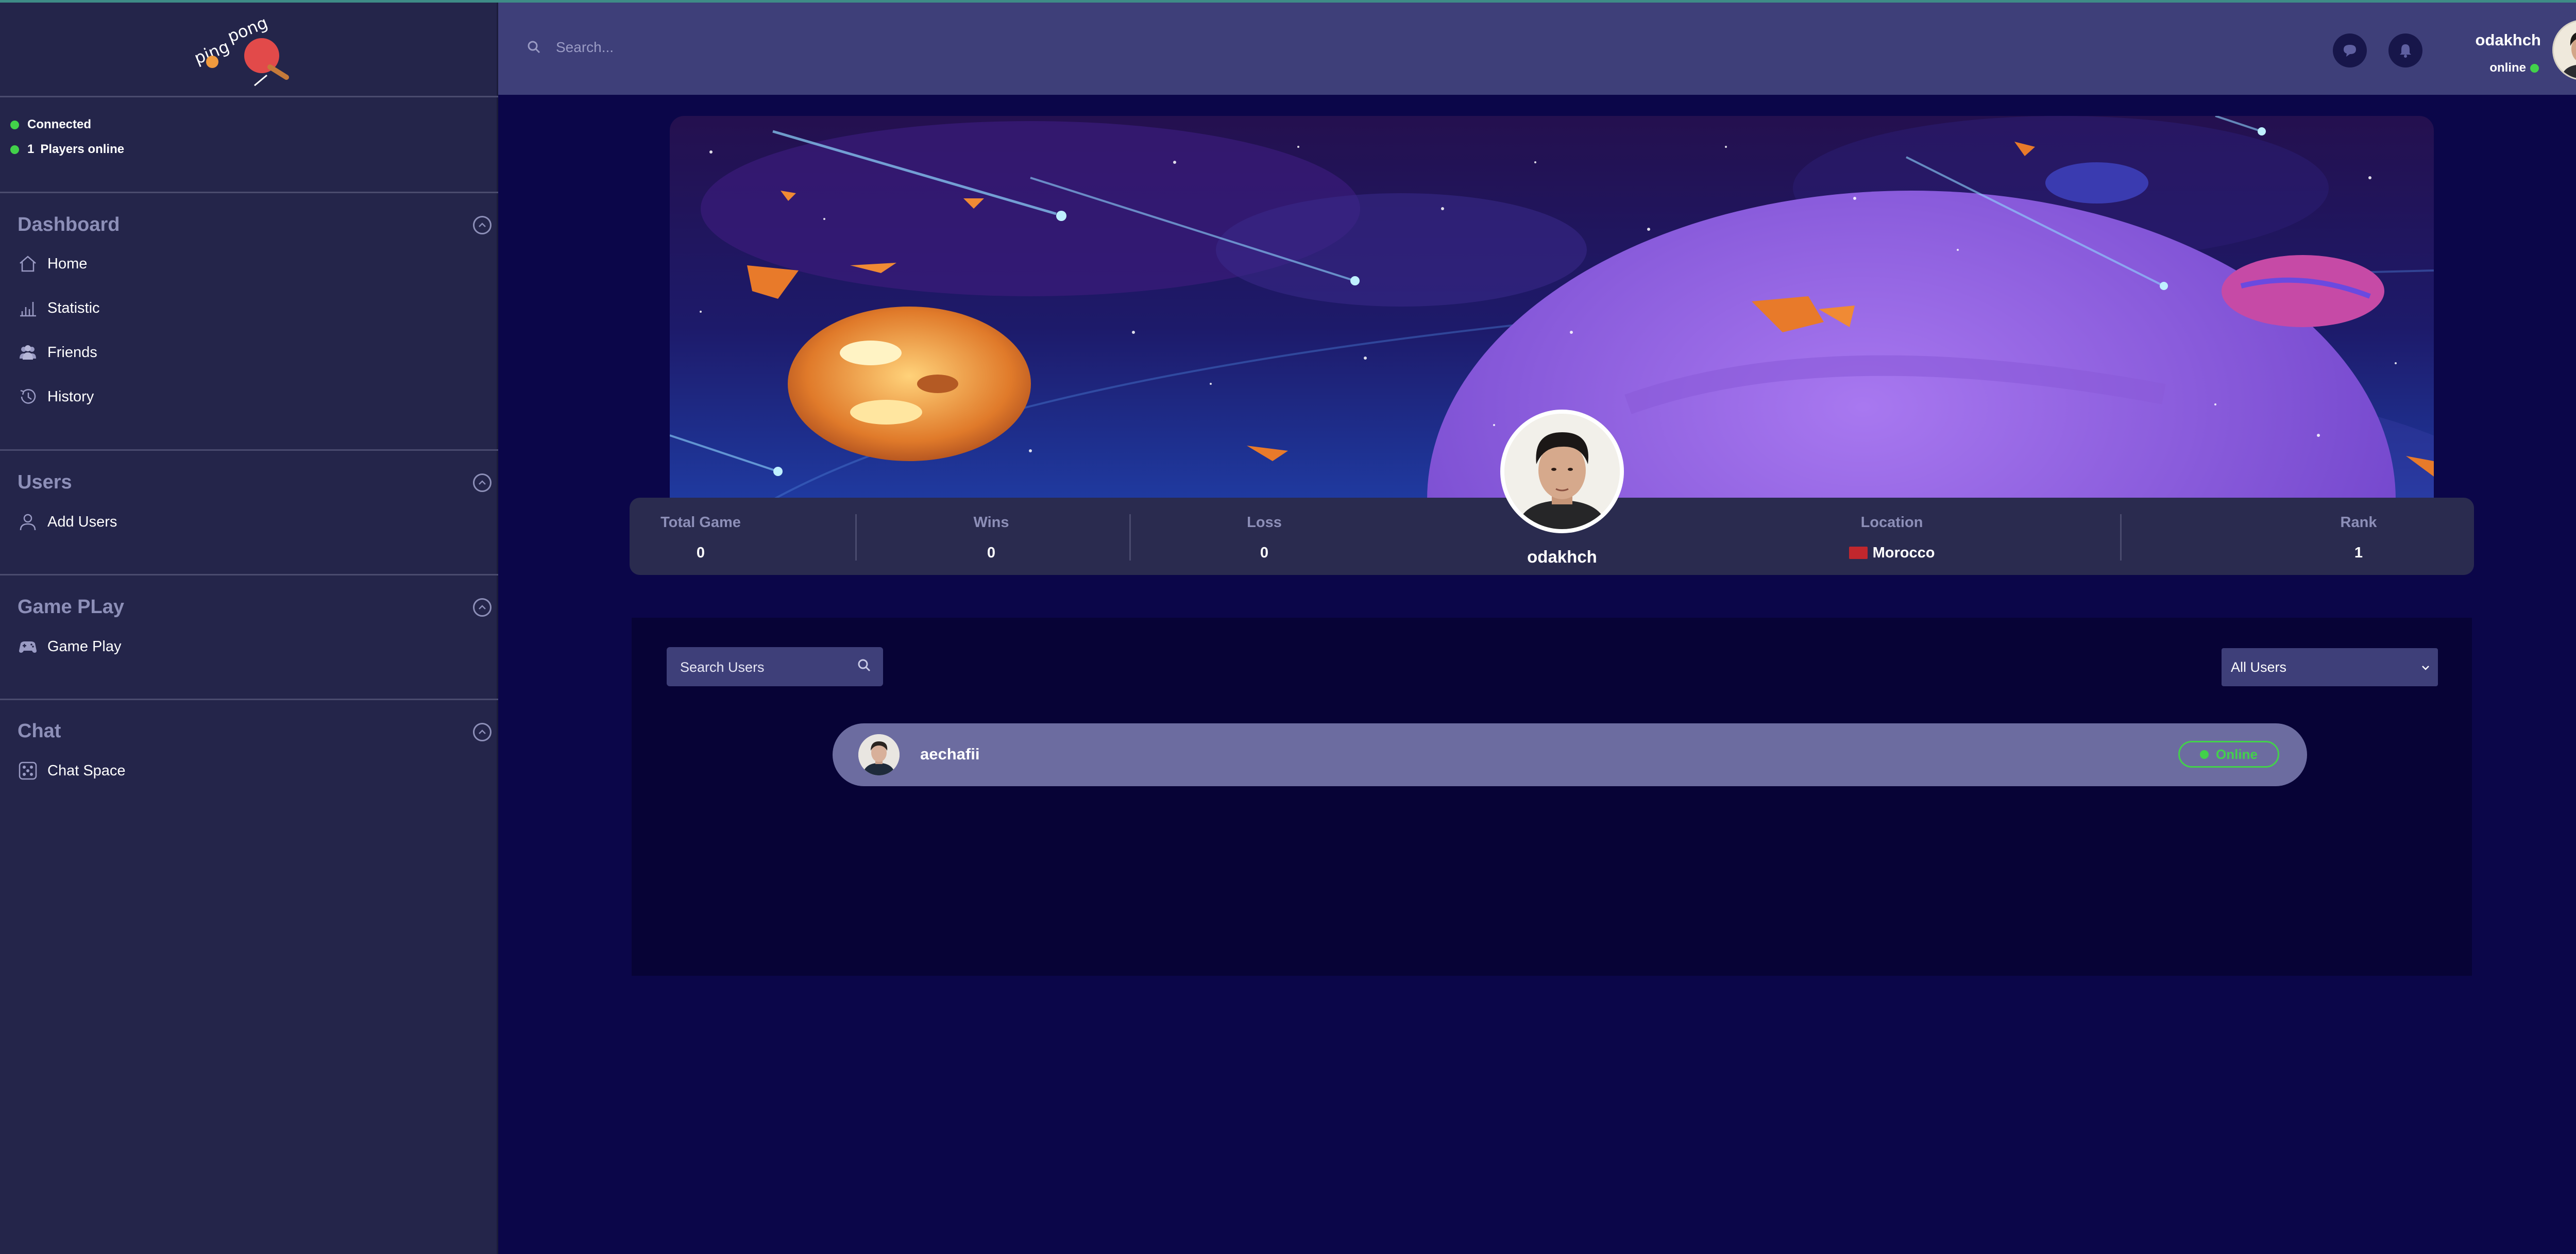 This screenshot has height=1254, width=2576. What do you see at coordinates (59, 124) in the screenshot?
I see `connection-status-text: Connected` at bounding box center [59, 124].